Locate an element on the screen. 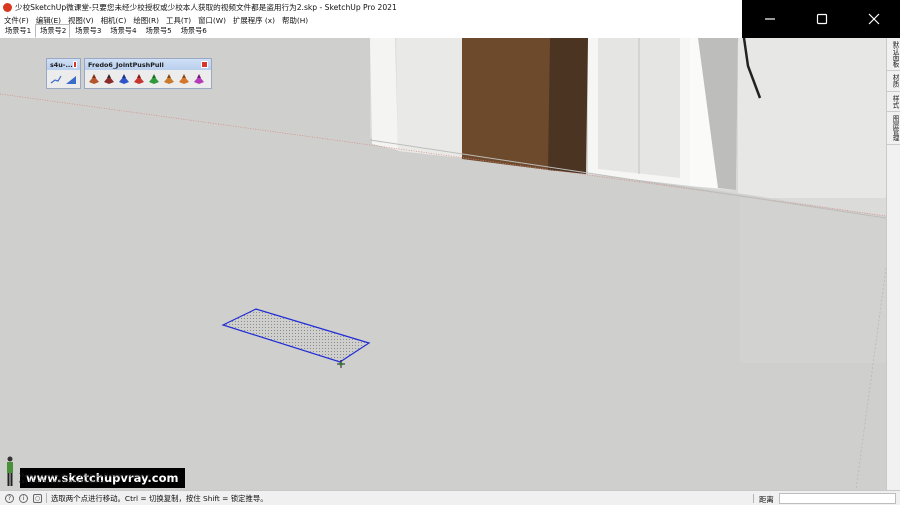 The width and height of the screenshot is (900, 505). faded-tray-overlay is located at coordinates (813, 280).